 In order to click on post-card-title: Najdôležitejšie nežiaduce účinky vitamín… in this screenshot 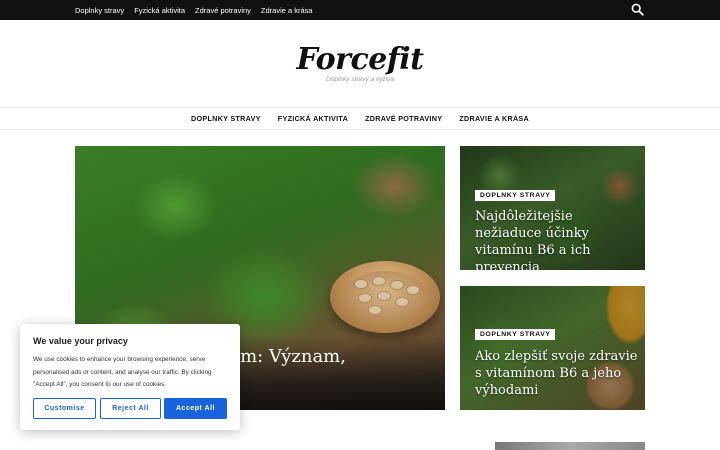, I will do `click(557, 239)`.